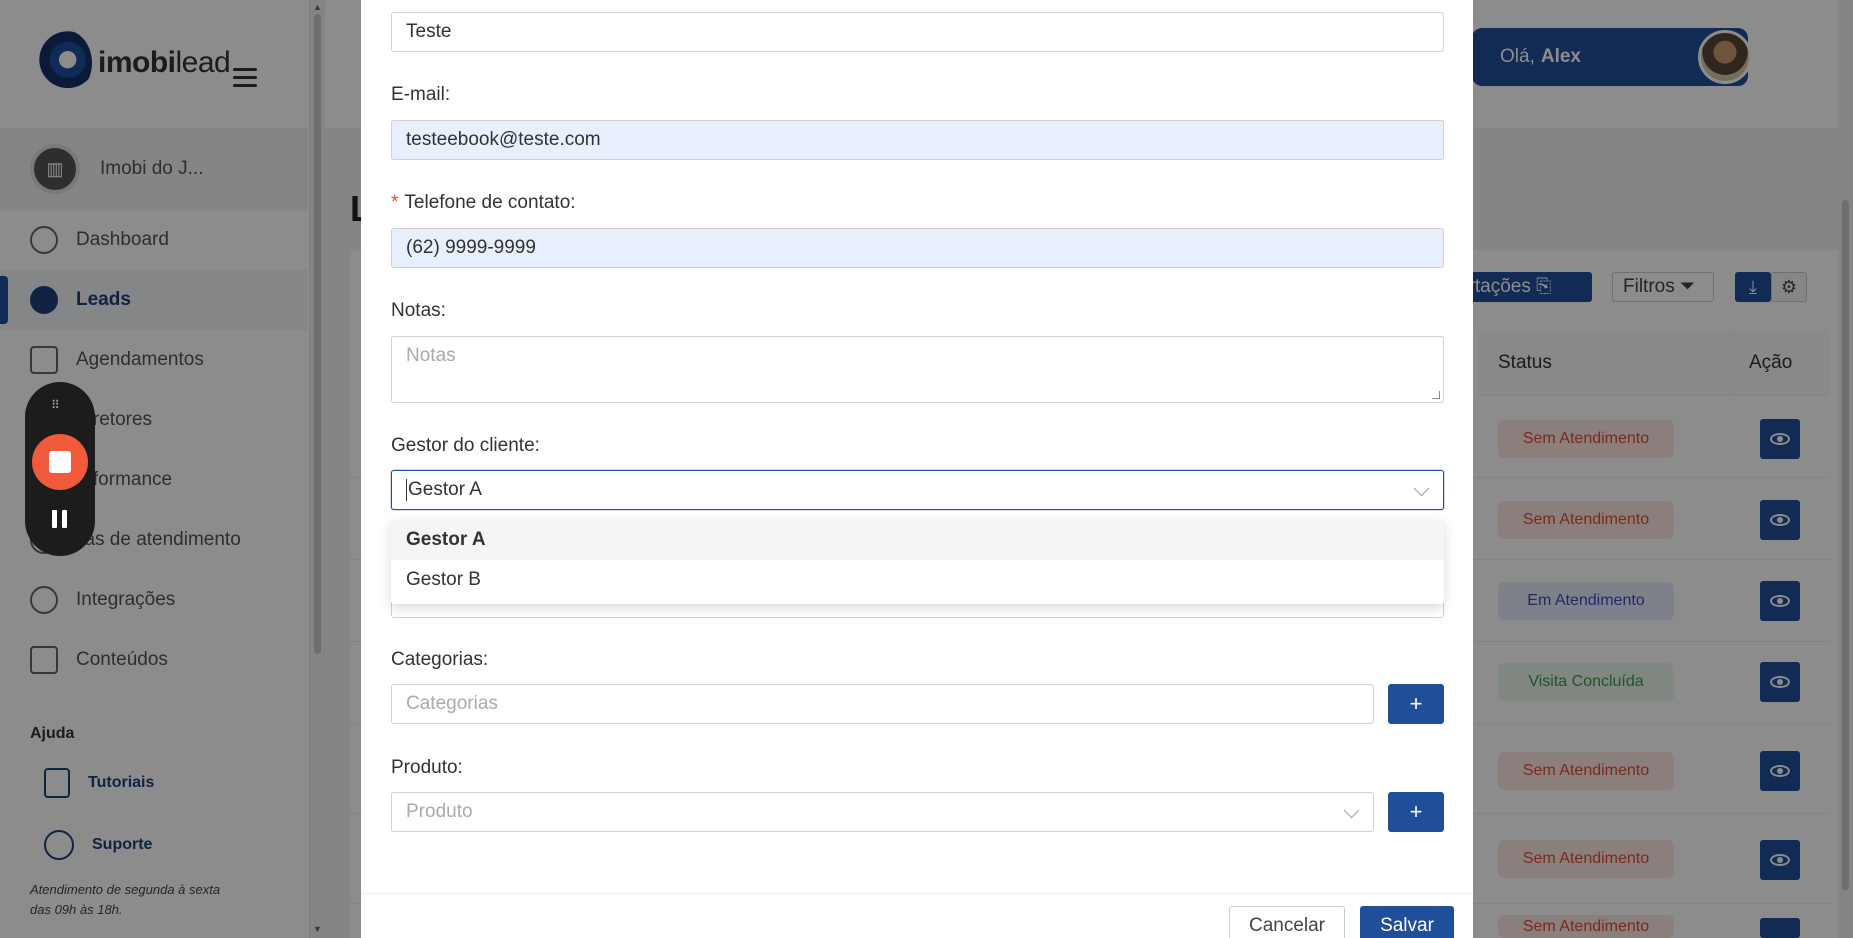 Image resolution: width=1853 pixels, height=938 pixels. I want to click on email-field: testeebook@teste.com, so click(917, 140).